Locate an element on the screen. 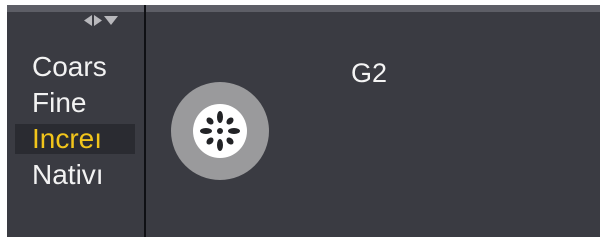 This screenshot has height=241, width=604. step-option-label: Coars is located at coordinates (69, 67).